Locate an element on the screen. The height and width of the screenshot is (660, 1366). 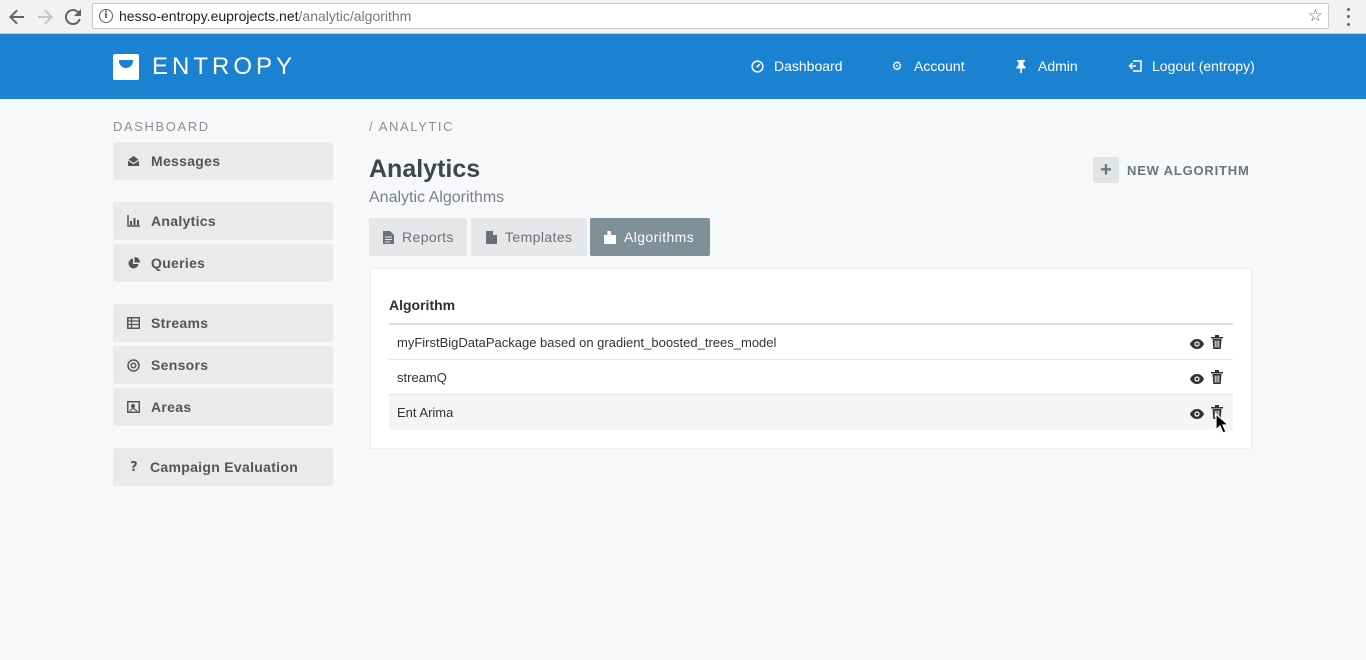
nav-admin: Admin is located at coordinates (1046, 66).